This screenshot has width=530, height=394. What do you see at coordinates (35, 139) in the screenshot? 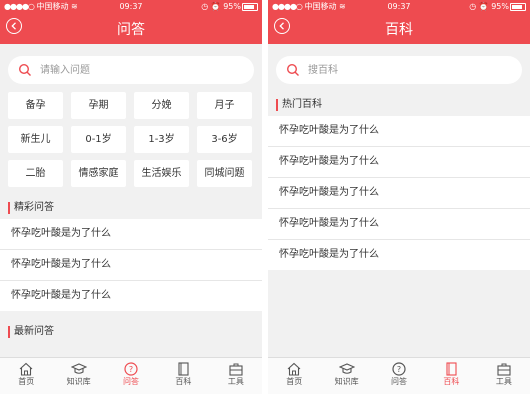
I see `category-button: 新生儿` at bounding box center [35, 139].